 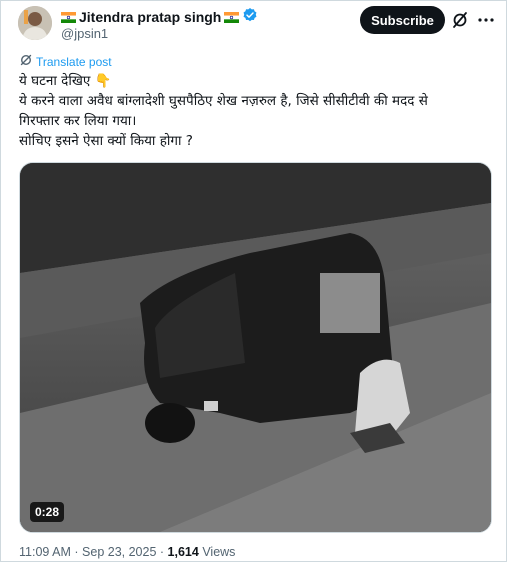 I want to click on post-line: गिरफ्तार कर लिया गया।, so click(x=78, y=121).